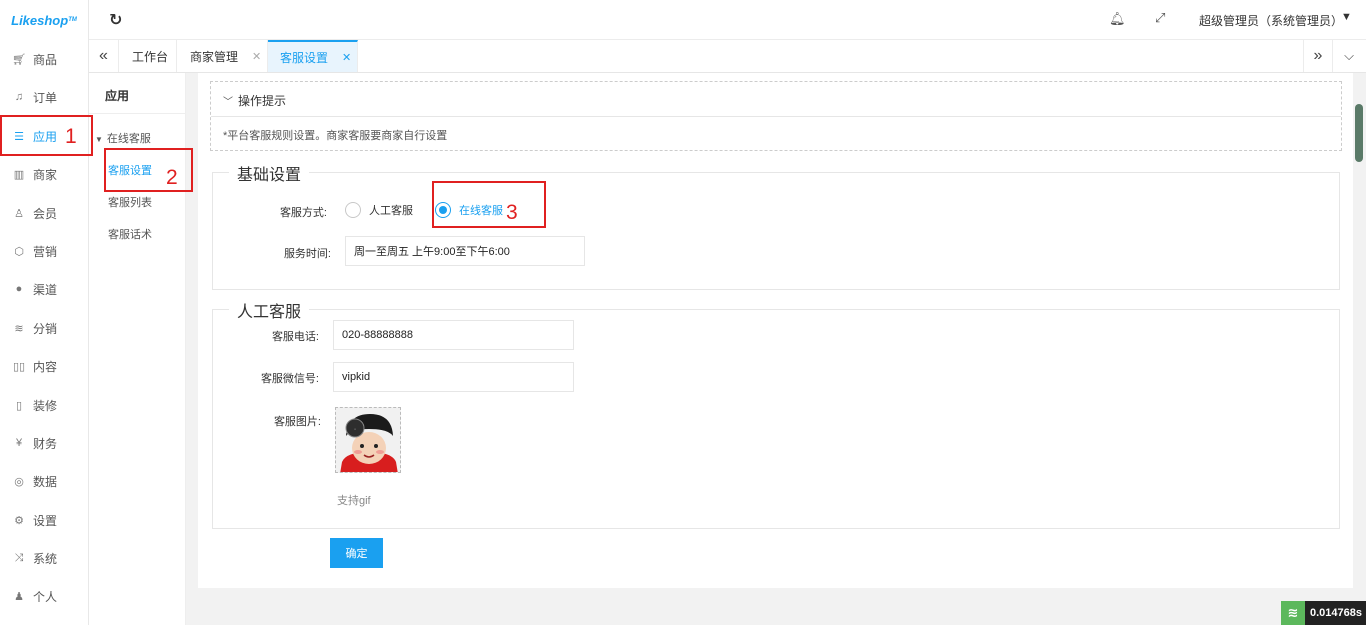 This screenshot has height=625, width=1366. I want to click on user-menu: 超级管理员（系统管理员）, so click(1271, 20).